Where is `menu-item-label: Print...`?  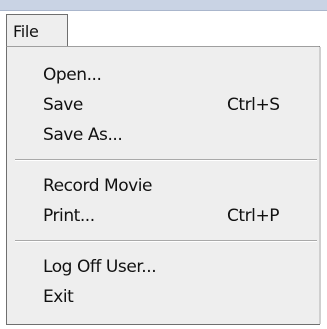 menu-item-label: Print... is located at coordinates (69, 216).